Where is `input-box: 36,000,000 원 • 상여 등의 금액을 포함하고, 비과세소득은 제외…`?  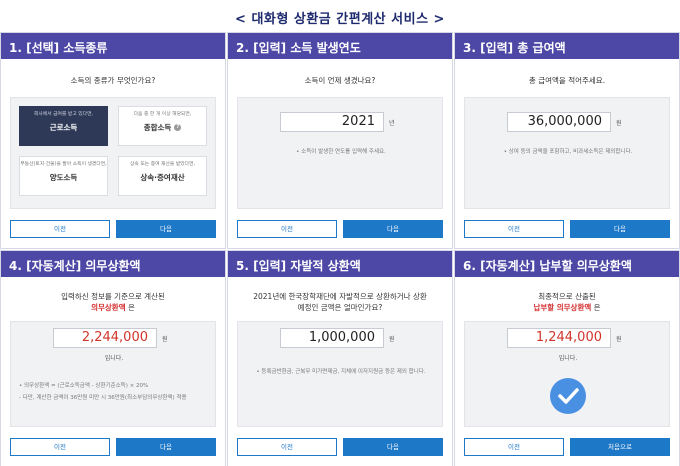 input-box: 36,000,000 원 • 상여 등의 금액을 포함하고, 비과세소득은 제외… is located at coordinates (567, 153).